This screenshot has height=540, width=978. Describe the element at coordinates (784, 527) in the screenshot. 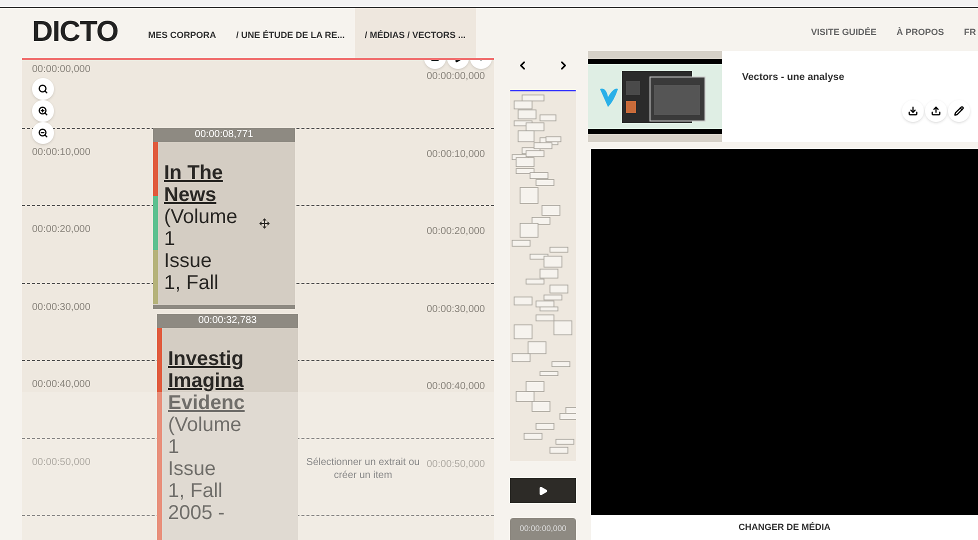

I see `change-media-button: CHANGER DE MÉDIA` at that location.